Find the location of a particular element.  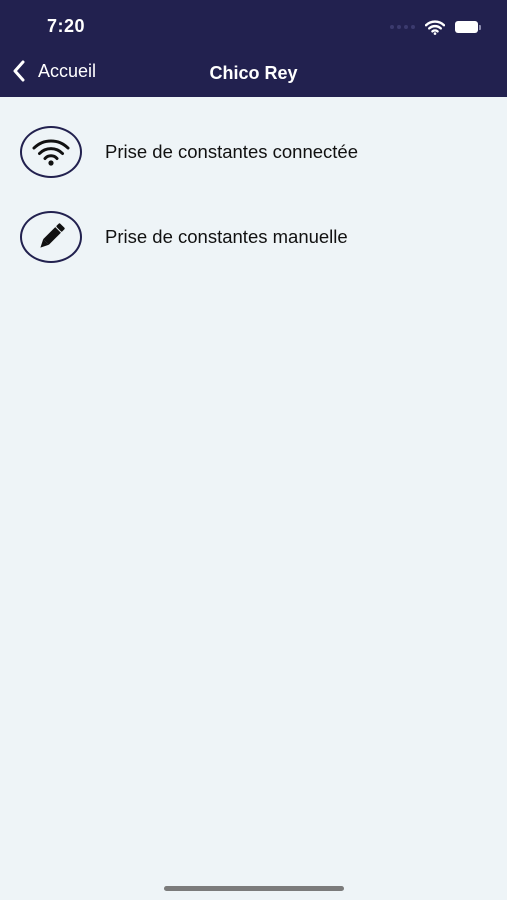

menu-item-connected-measurement: Prise de constantes connectée is located at coordinates (255, 152).